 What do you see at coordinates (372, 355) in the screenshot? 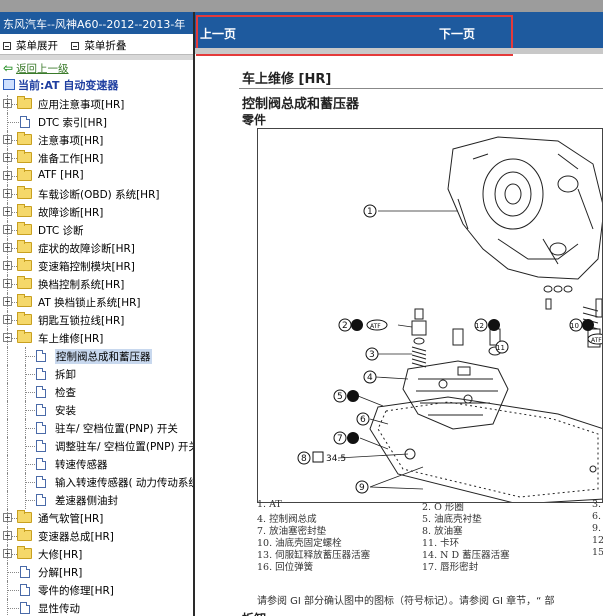
I see `callout-3: 3` at bounding box center [372, 355].